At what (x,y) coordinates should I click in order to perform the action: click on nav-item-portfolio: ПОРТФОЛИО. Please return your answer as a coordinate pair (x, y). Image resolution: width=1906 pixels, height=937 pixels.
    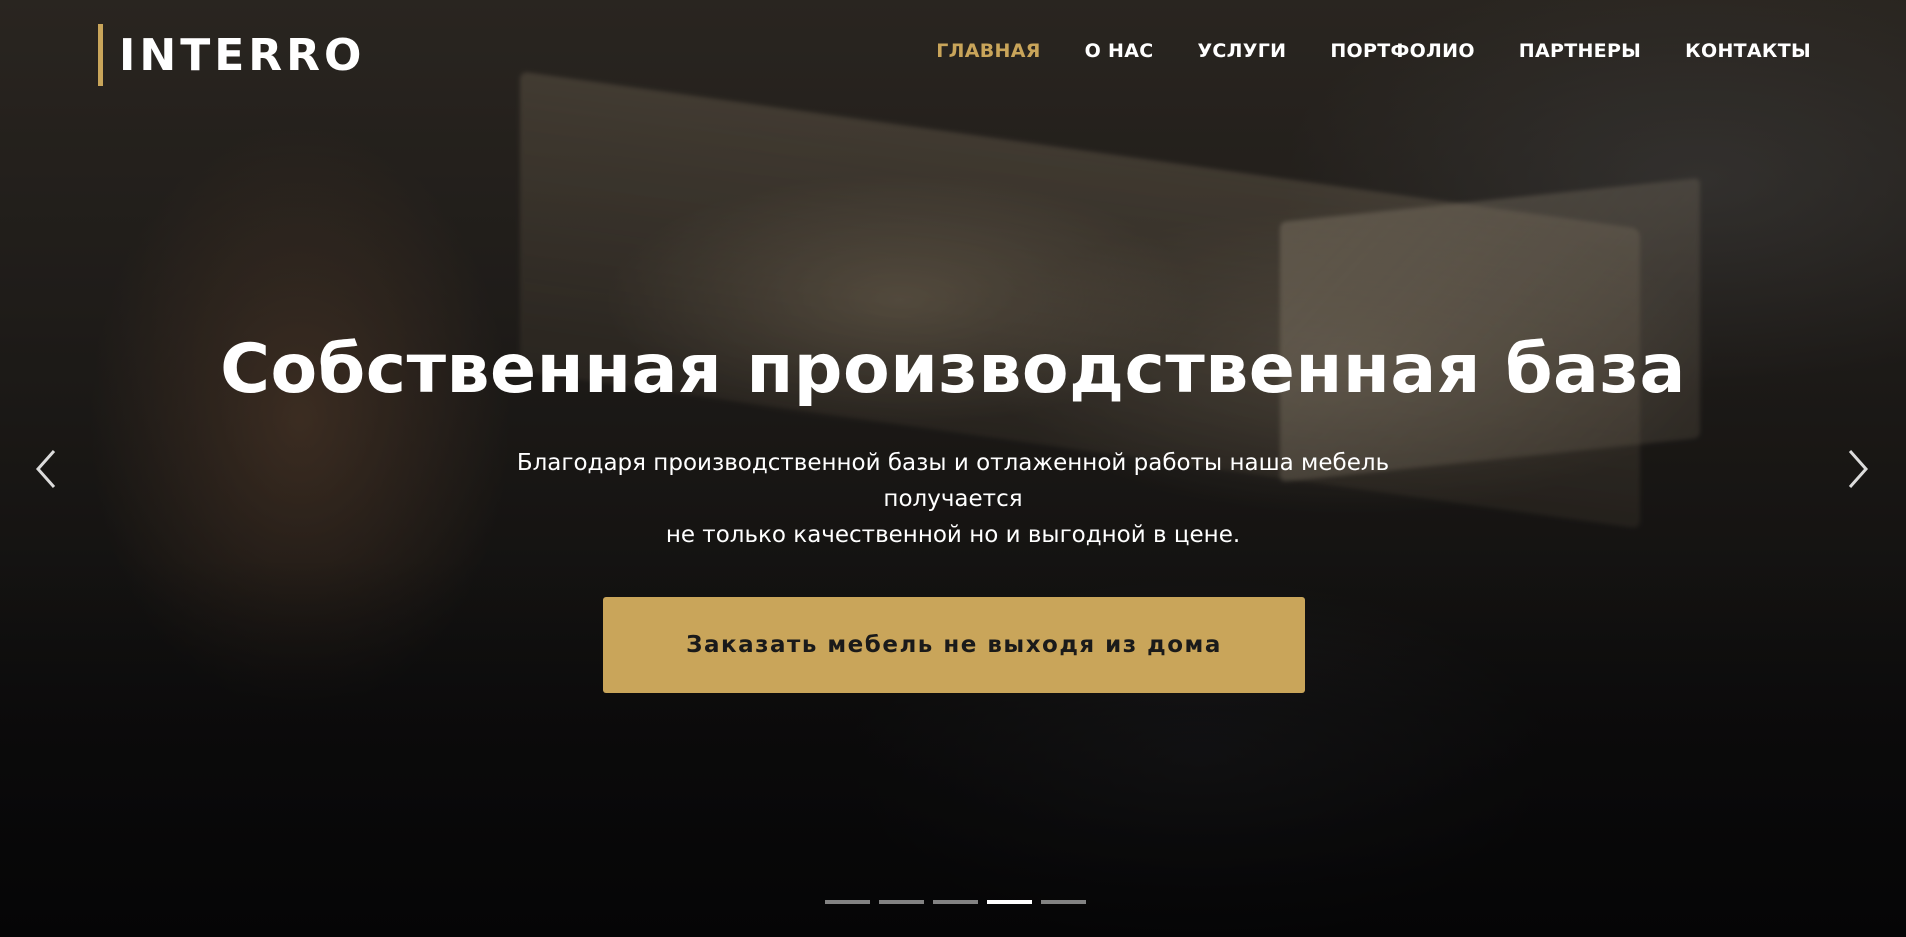
    Looking at the image, I should click on (1402, 51).